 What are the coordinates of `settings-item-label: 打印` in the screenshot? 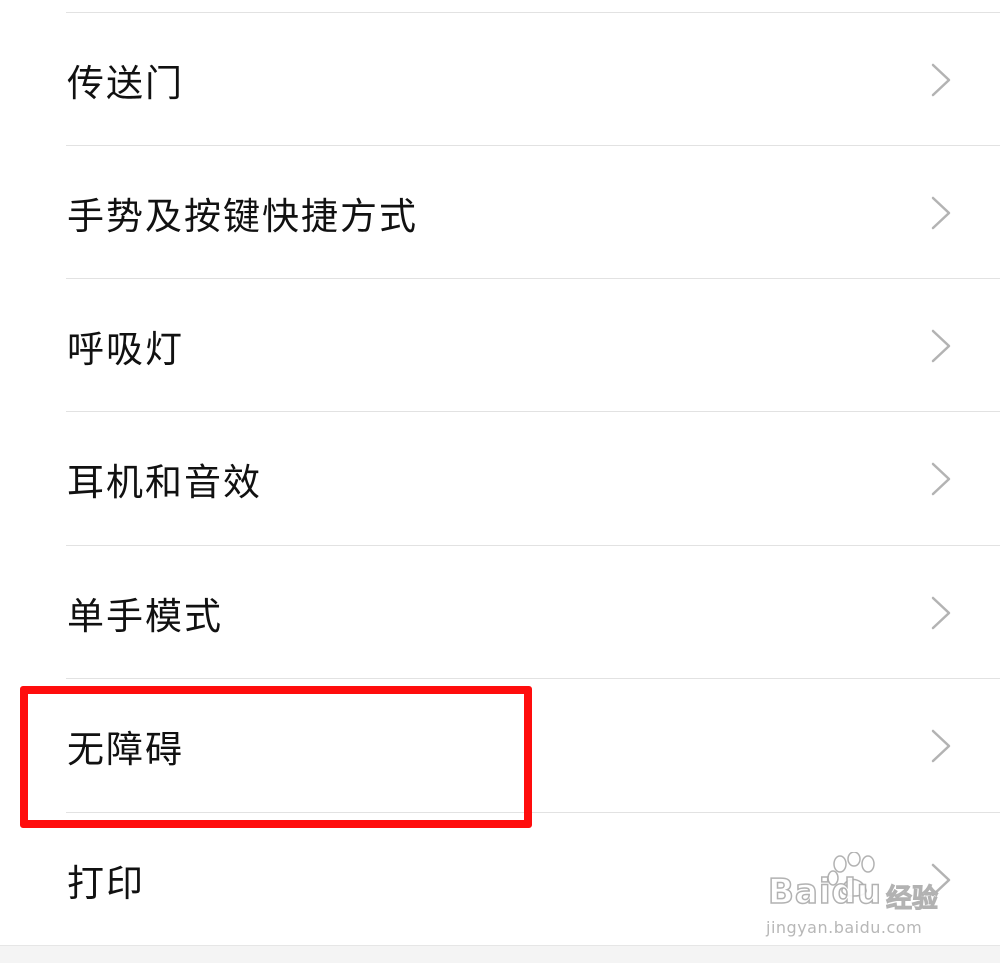 It's located at (106, 883).